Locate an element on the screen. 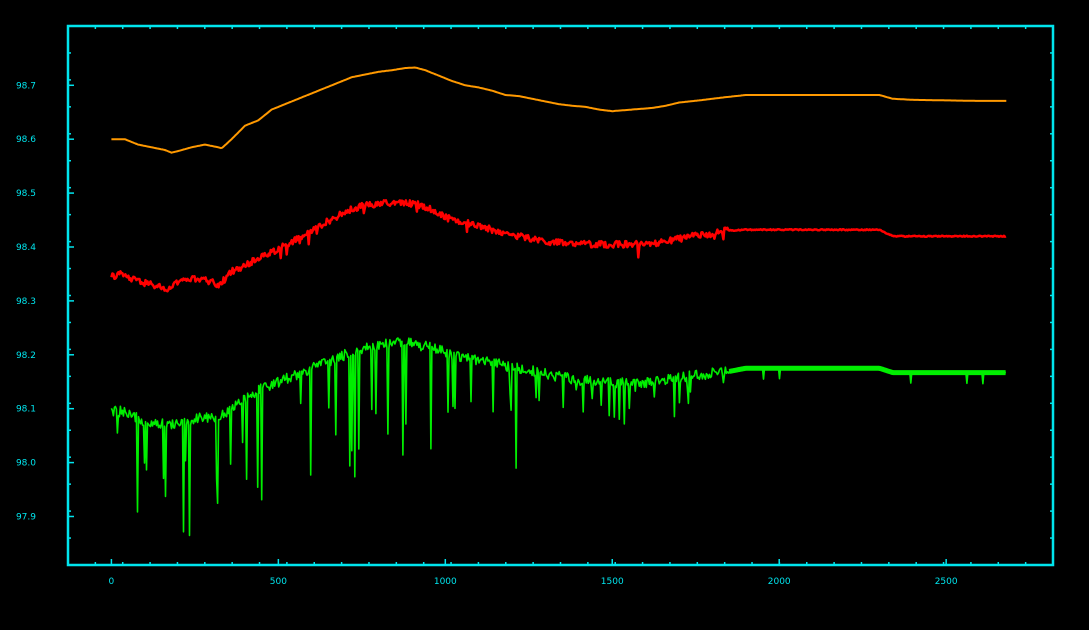 The width and height of the screenshot is (1089, 630). x-tick-label: 2000 is located at coordinates (779, 582).